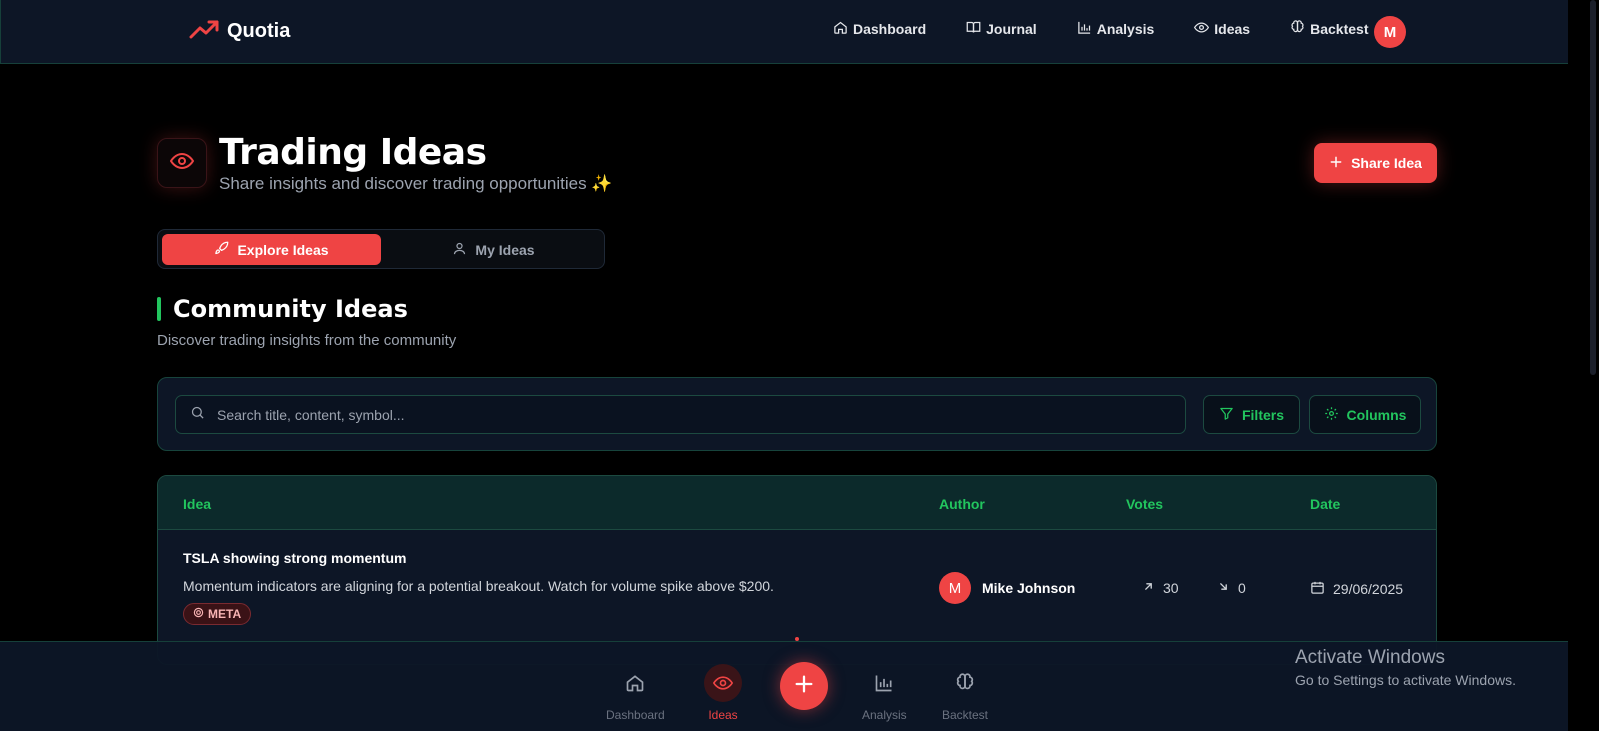 The width and height of the screenshot is (1599, 731). Describe the element at coordinates (1242, 588) in the screenshot. I see `downvote-count: 0` at that location.